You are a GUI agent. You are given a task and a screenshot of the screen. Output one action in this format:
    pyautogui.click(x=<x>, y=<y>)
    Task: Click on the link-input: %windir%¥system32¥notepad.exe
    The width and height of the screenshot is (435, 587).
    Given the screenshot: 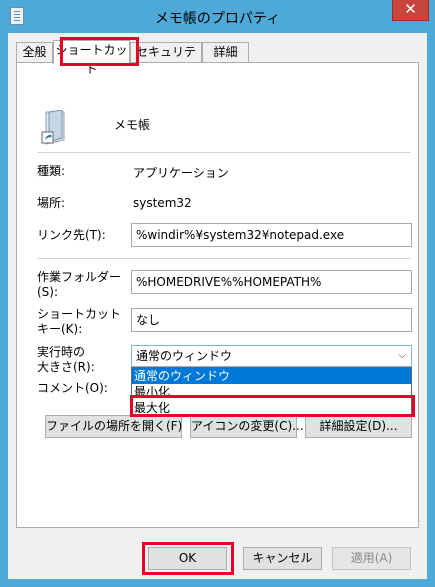 What is the action you would take?
    pyautogui.click(x=271, y=235)
    